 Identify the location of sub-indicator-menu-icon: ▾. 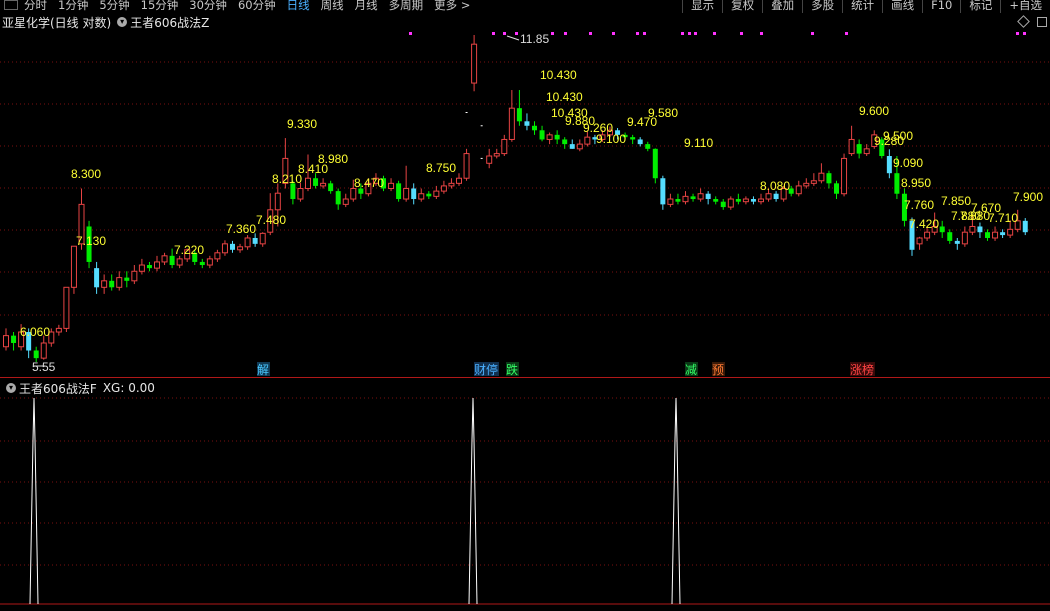
(11, 388).